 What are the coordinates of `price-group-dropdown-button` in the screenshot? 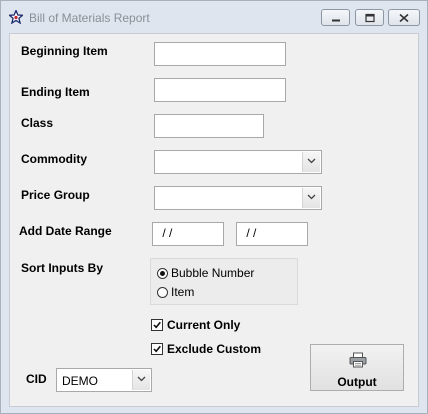 It's located at (311, 198).